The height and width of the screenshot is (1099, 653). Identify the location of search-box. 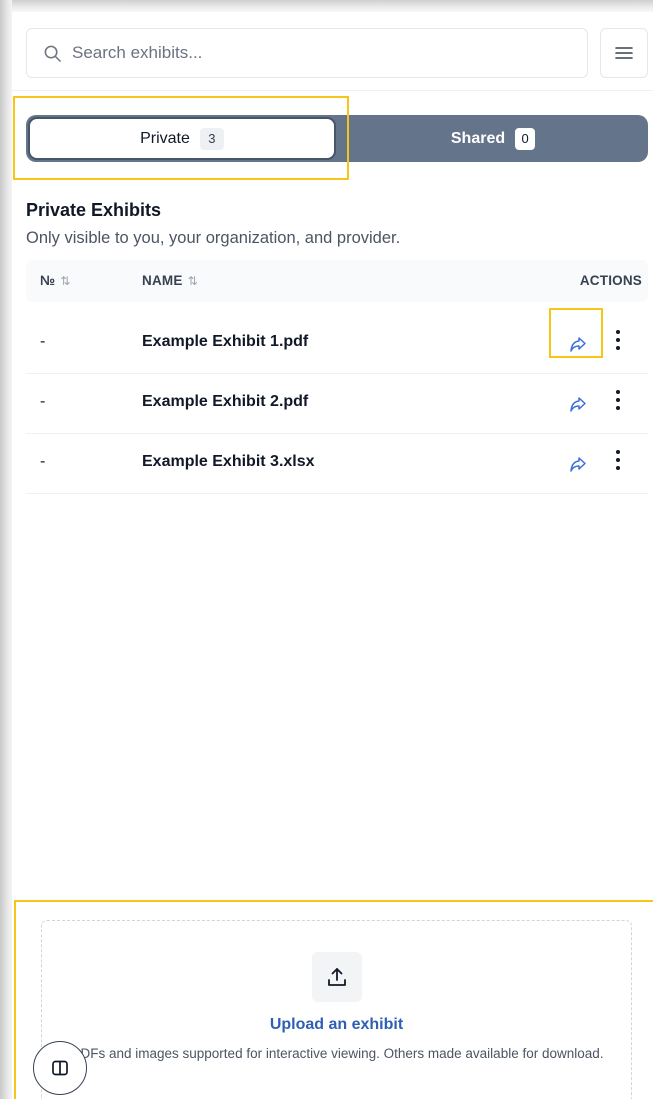
(307, 53).